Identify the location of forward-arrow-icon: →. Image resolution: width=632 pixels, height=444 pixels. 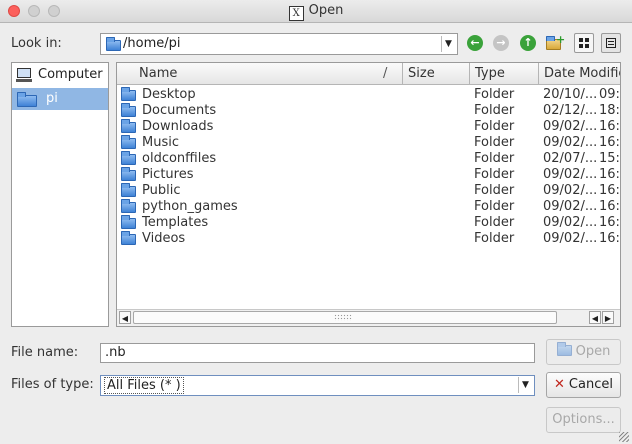
(501, 43).